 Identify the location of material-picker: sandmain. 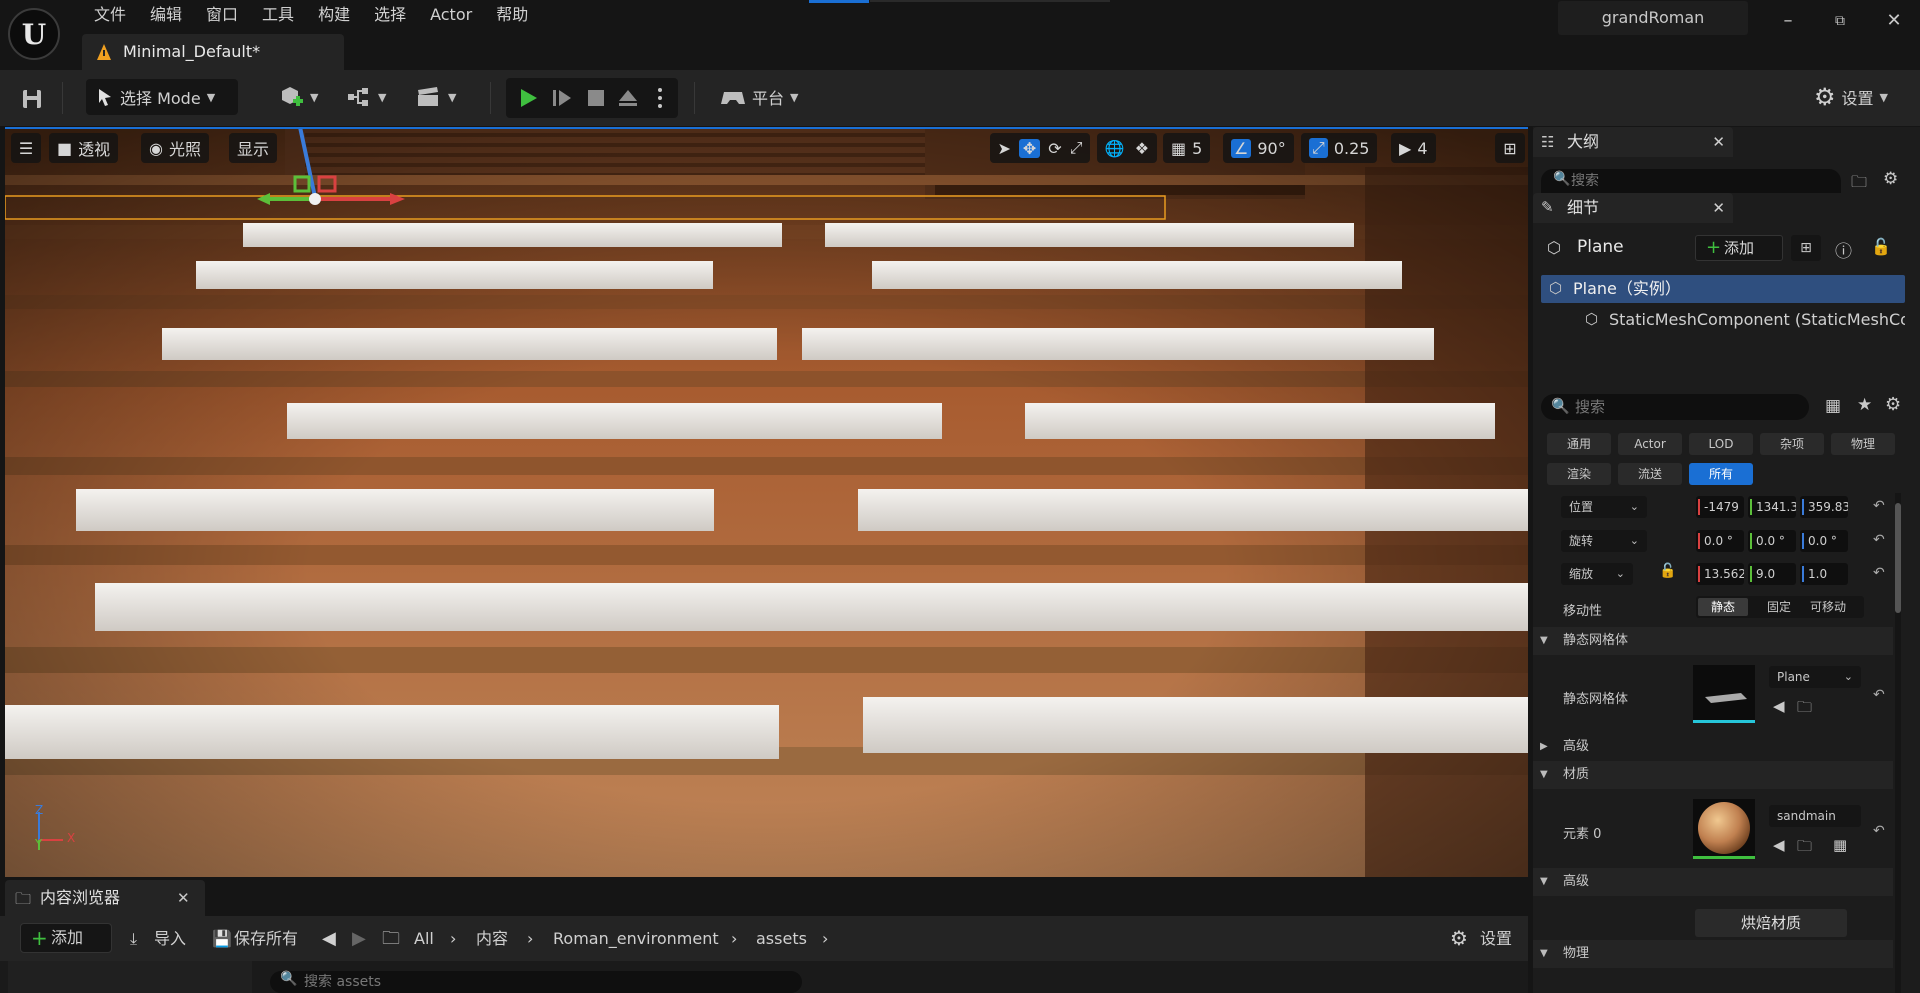
(1815, 816).